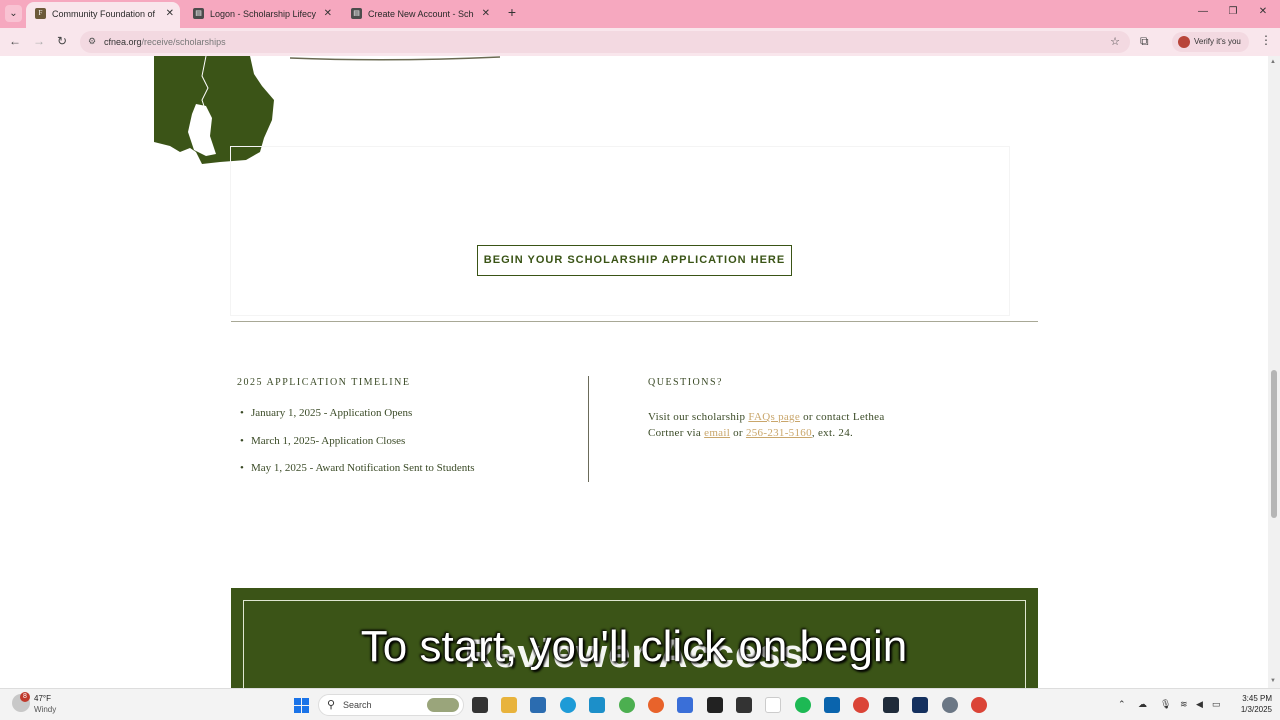 The height and width of the screenshot is (720, 1280). I want to click on email-link: email, so click(717, 433).